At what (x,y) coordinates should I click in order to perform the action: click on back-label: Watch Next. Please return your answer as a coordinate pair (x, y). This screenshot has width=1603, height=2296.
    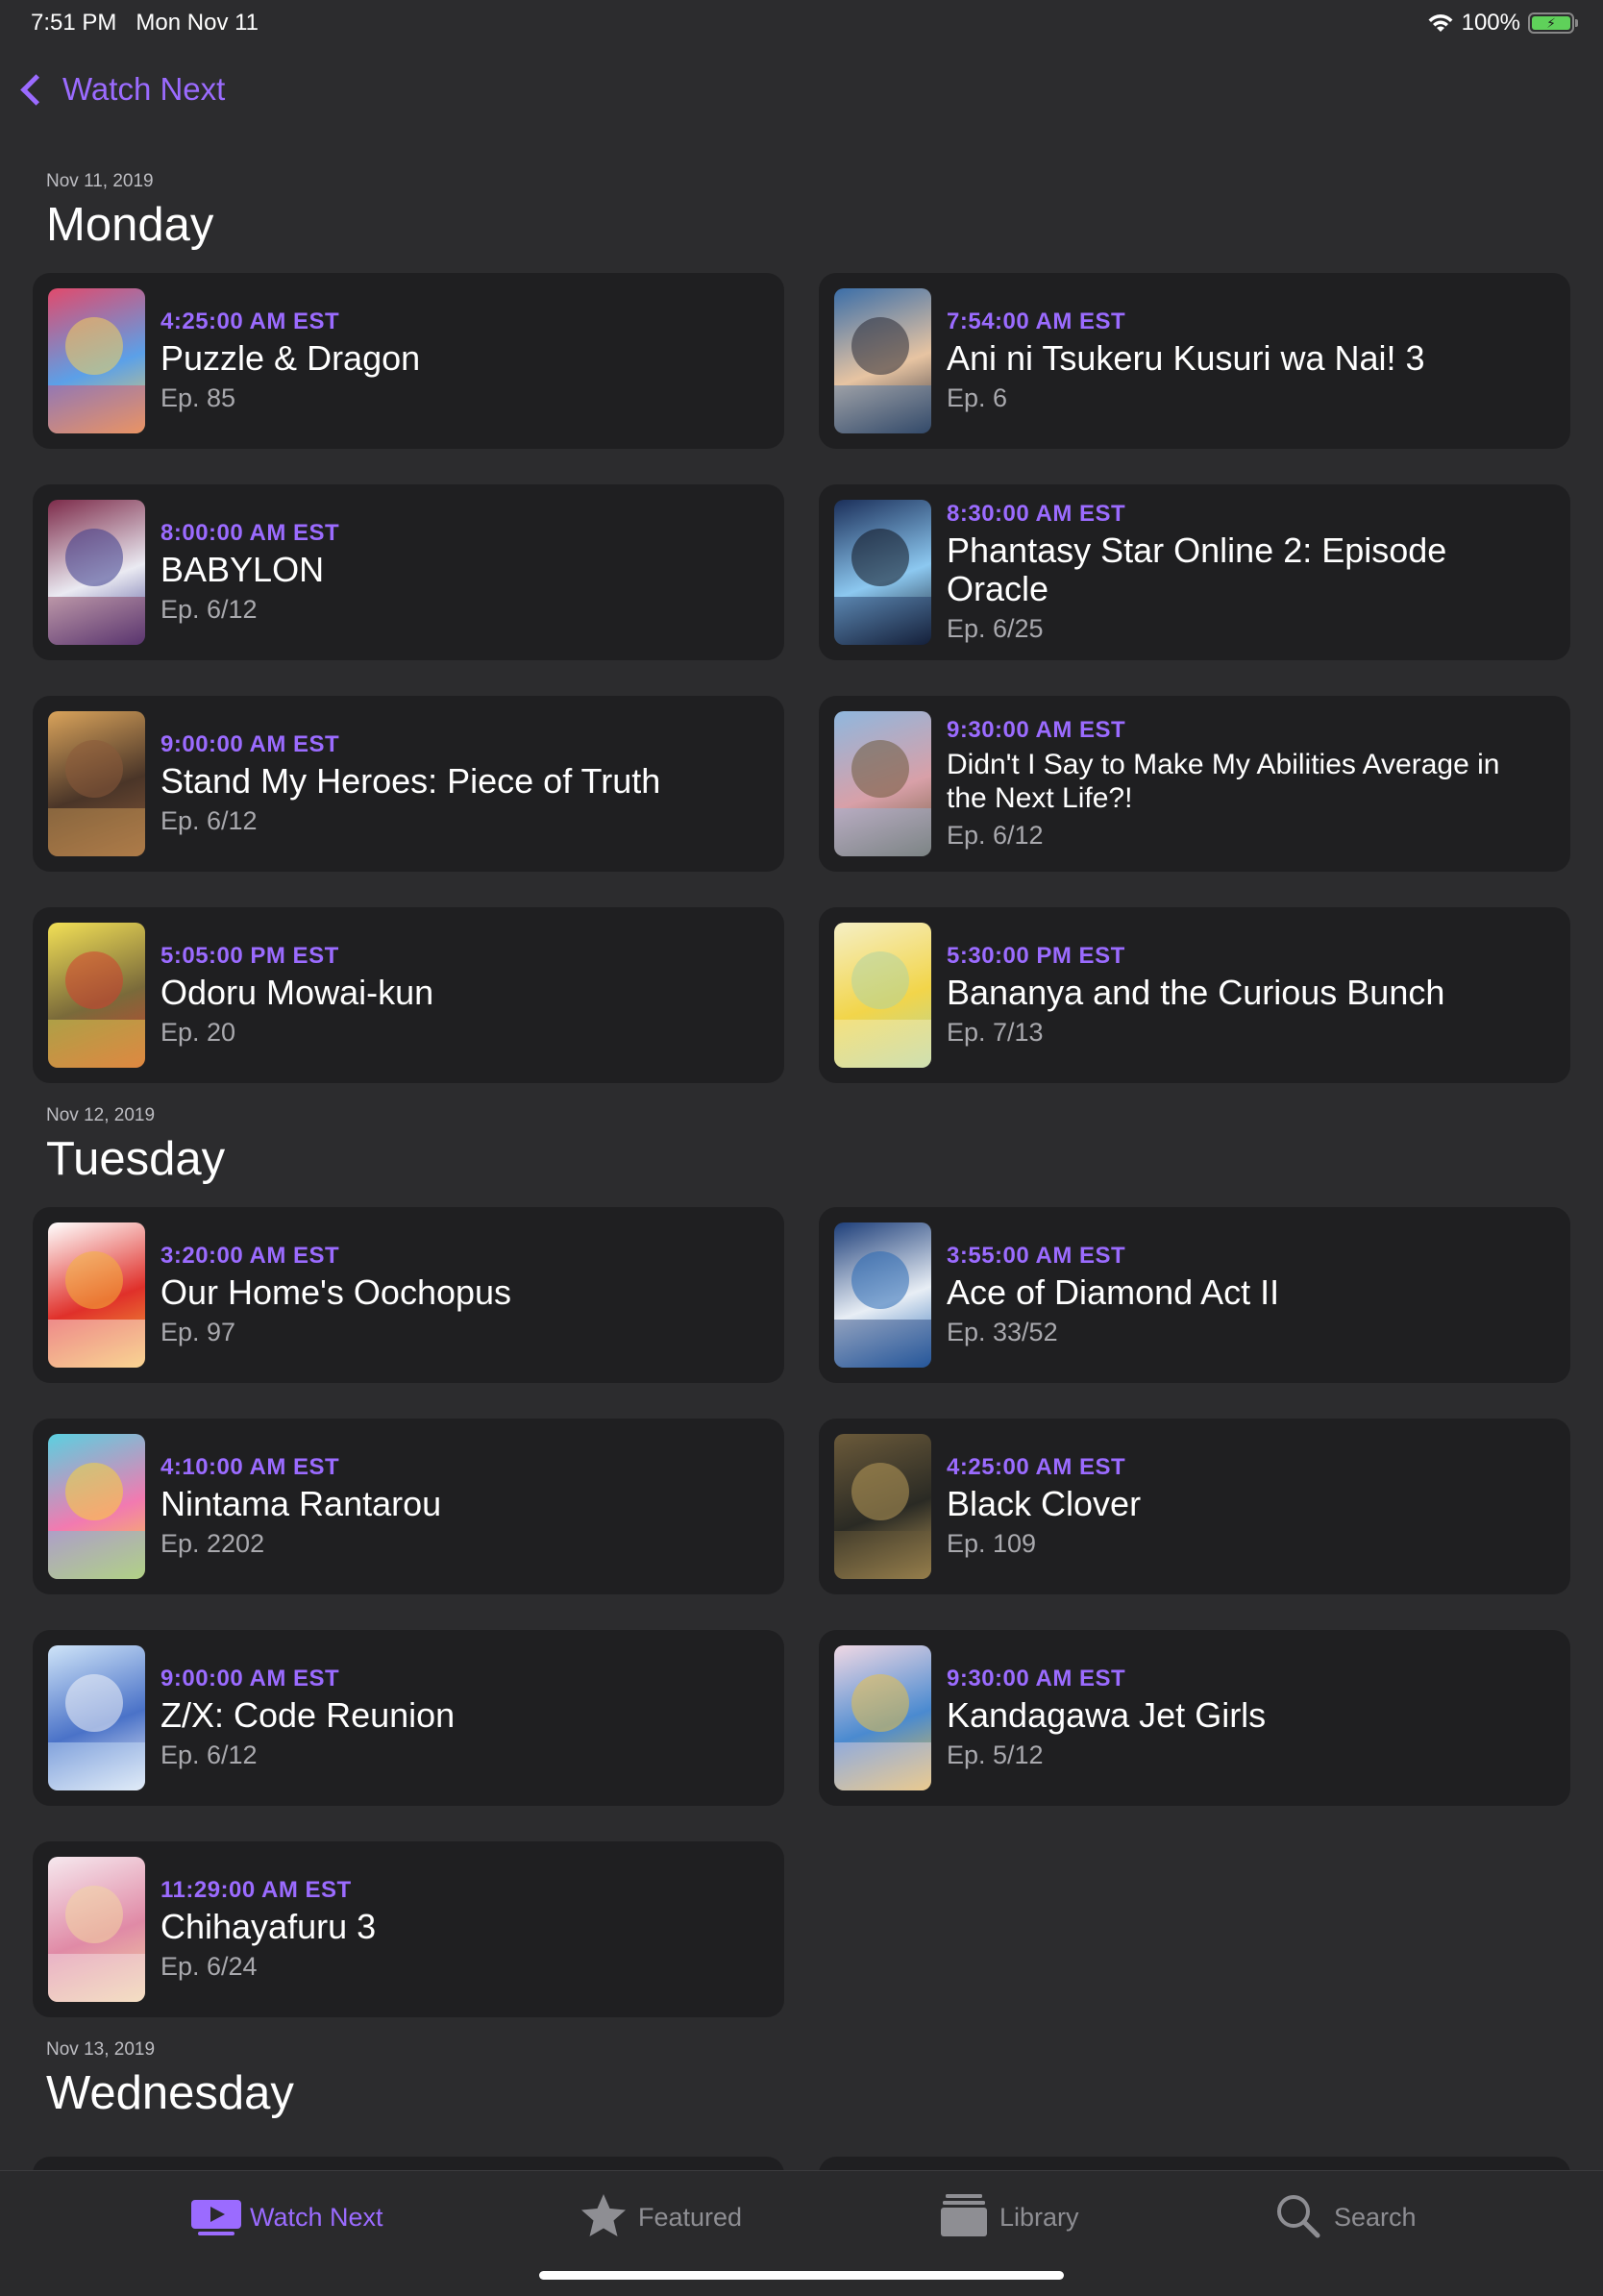
    Looking at the image, I should click on (144, 89).